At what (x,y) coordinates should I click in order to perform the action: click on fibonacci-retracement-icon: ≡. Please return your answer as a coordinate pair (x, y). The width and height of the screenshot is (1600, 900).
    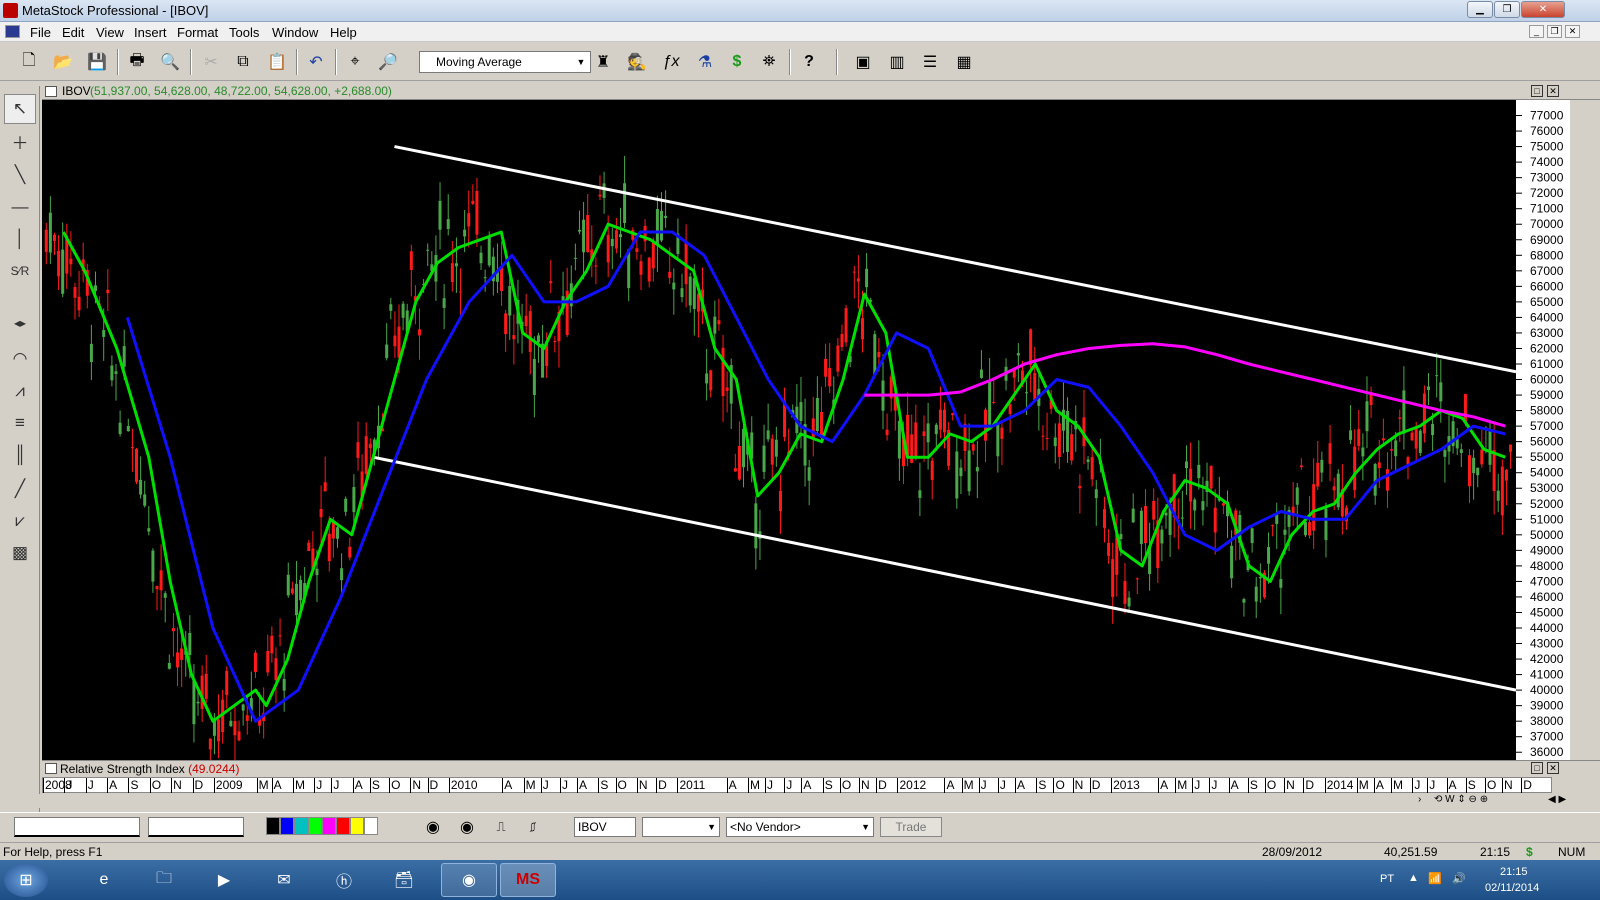
    Looking at the image, I should click on (20, 423).